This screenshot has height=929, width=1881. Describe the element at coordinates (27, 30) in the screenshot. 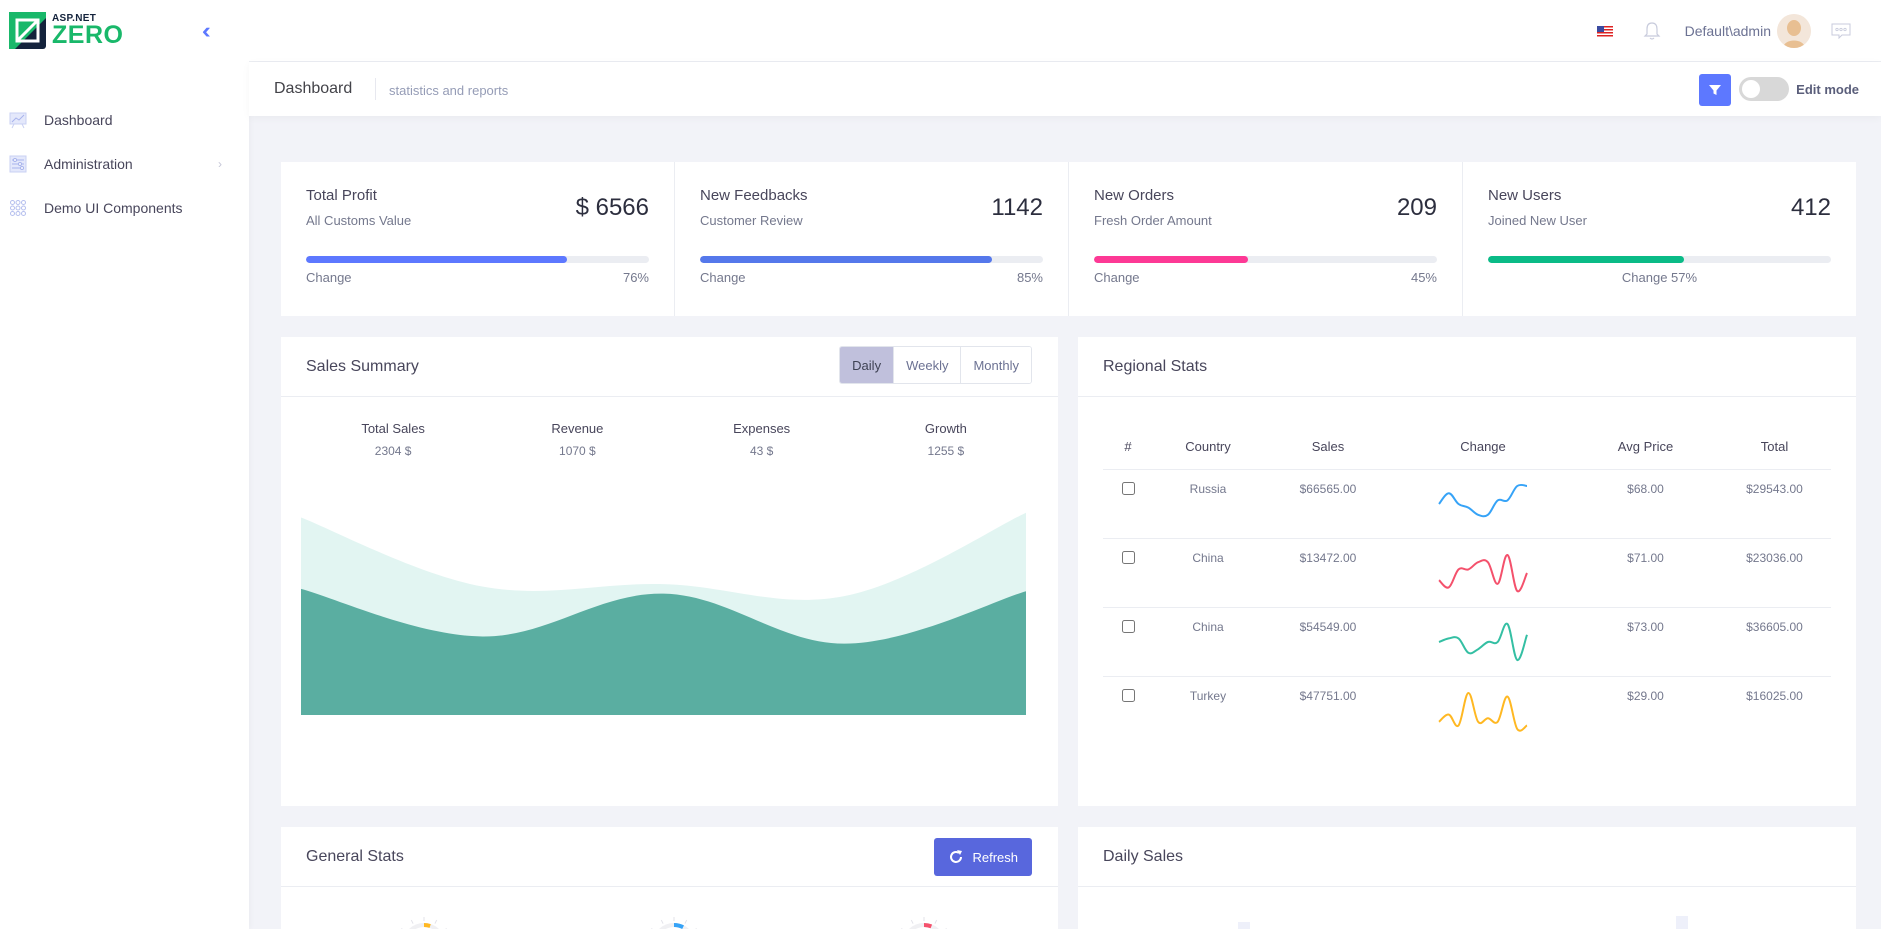

I see `logo-mark-icon` at that location.